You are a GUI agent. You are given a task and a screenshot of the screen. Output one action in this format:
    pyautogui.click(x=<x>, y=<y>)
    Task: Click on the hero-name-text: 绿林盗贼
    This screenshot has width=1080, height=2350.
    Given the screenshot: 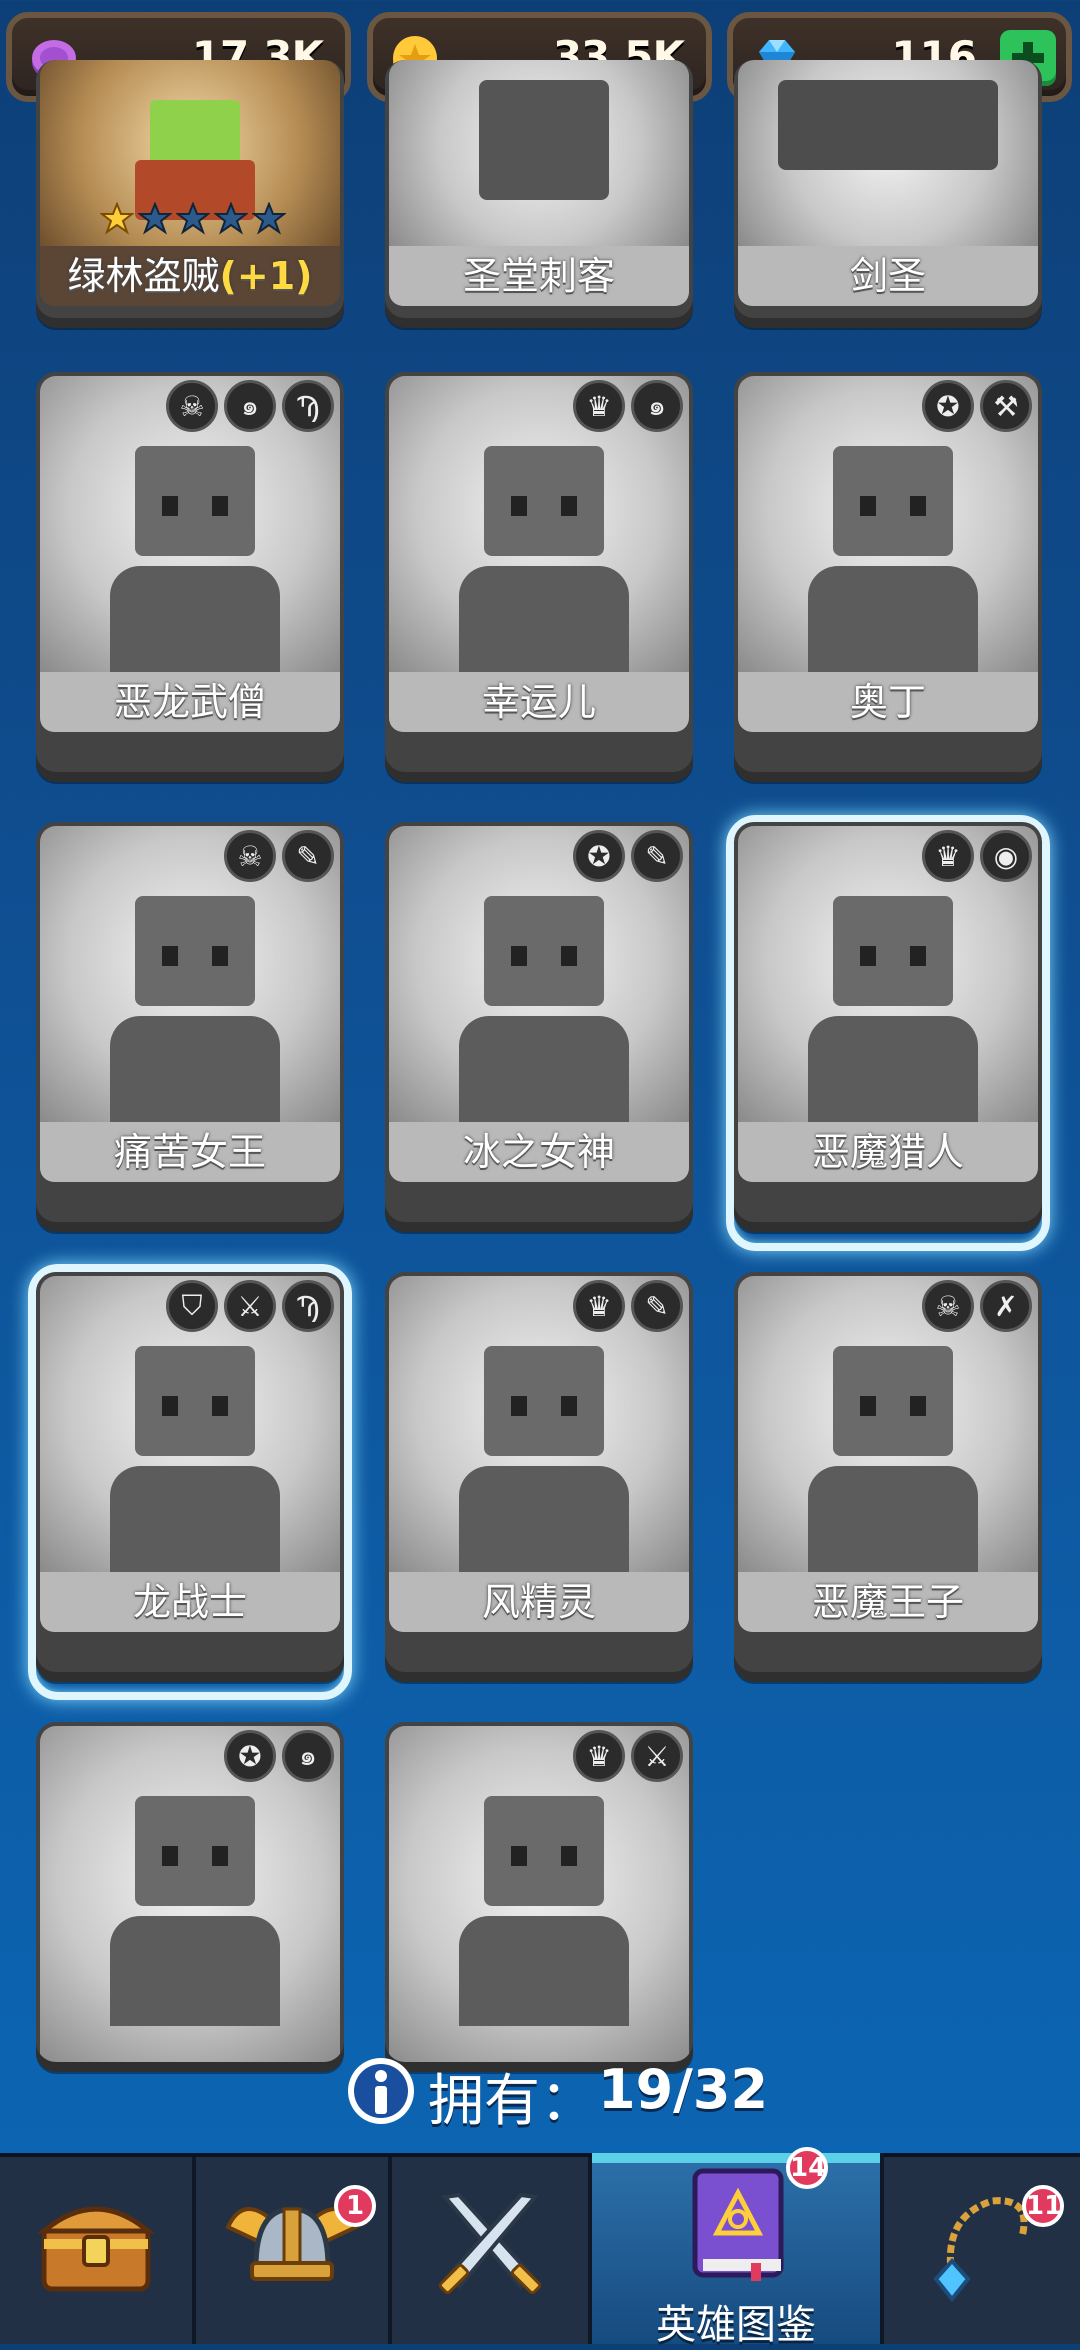 What is the action you would take?
    pyautogui.click(x=143, y=276)
    